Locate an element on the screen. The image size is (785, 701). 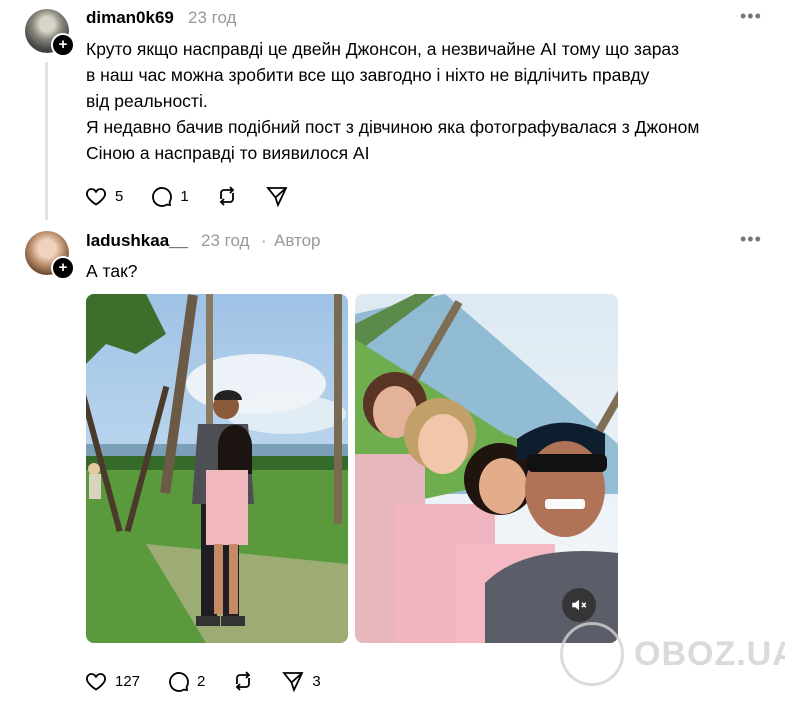
reply-button: 2 is located at coordinates (185, 681).